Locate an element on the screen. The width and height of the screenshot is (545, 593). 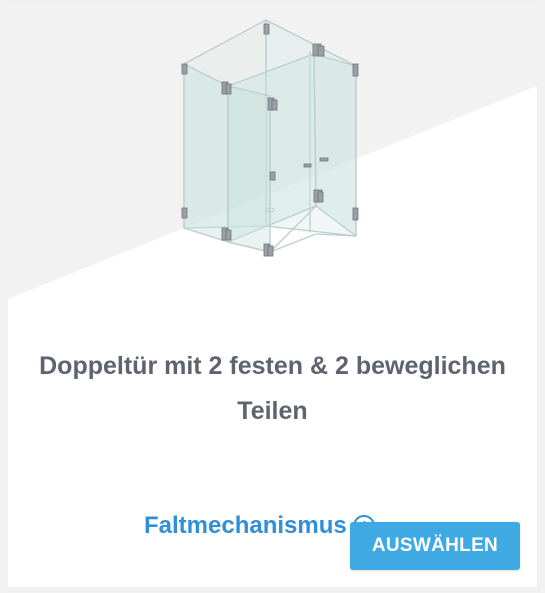
select-button: AUSWÄHLEN is located at coordinates (435, 546).